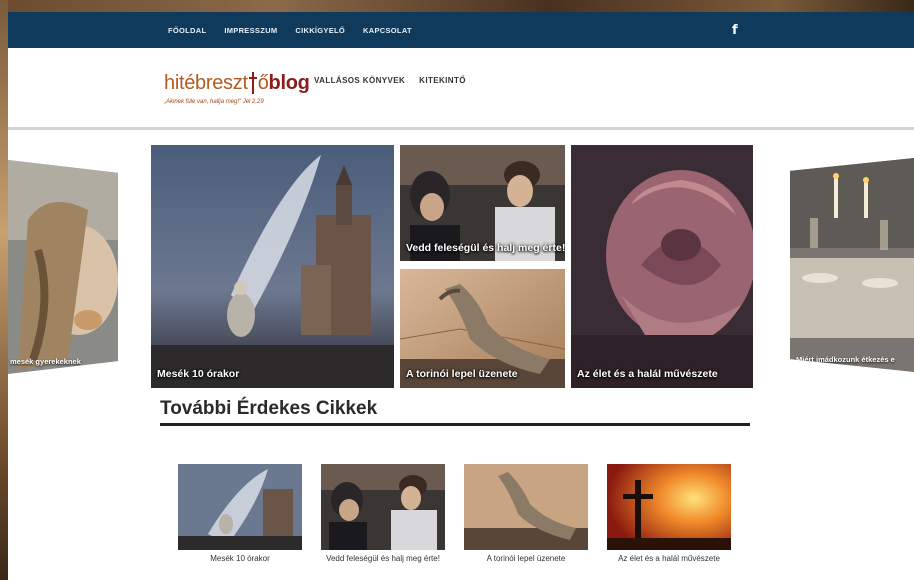  What do you see at coordinates (4, 290) in the screenshot?
I see `background-wood-left` at bounding box center [4, 290].